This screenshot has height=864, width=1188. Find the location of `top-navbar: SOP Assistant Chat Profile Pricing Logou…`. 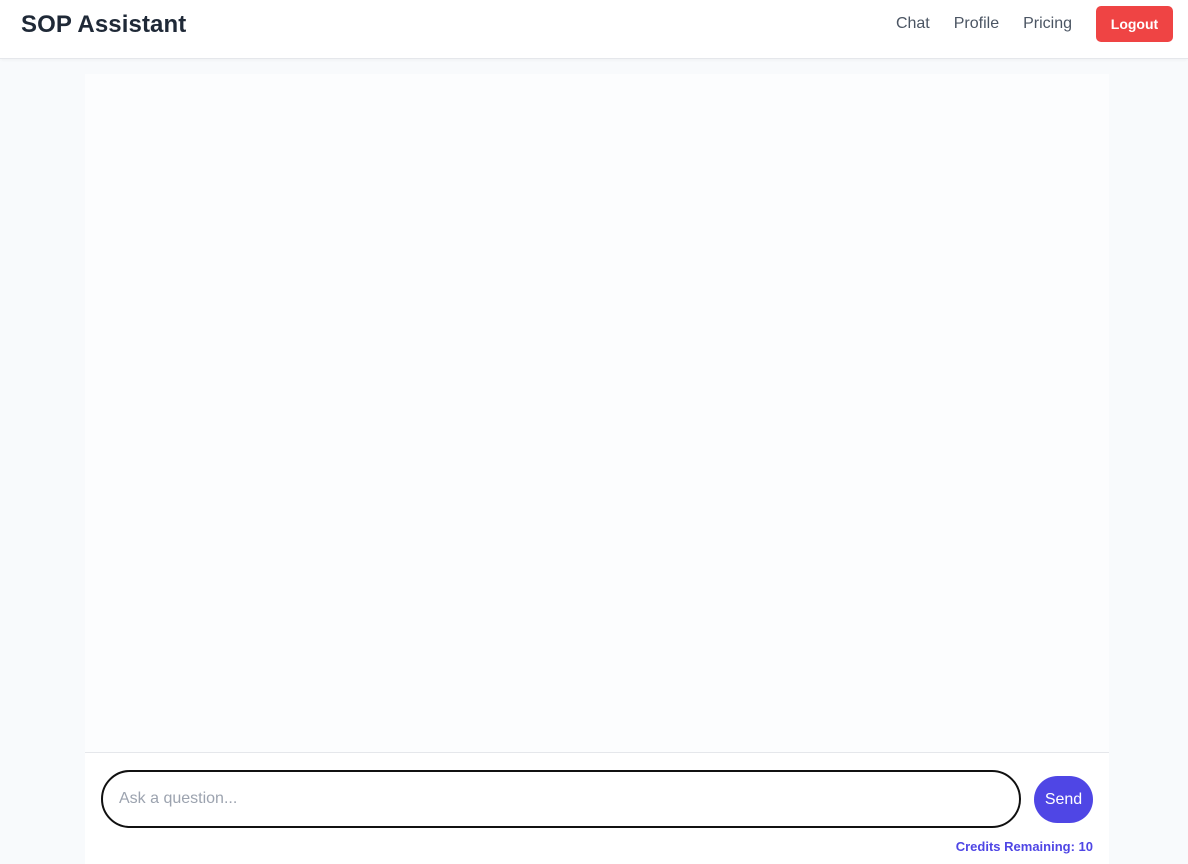

top-navbar: SOP Assistant Chat Profile Pricing Logou… is located at coordinates (594, 29).